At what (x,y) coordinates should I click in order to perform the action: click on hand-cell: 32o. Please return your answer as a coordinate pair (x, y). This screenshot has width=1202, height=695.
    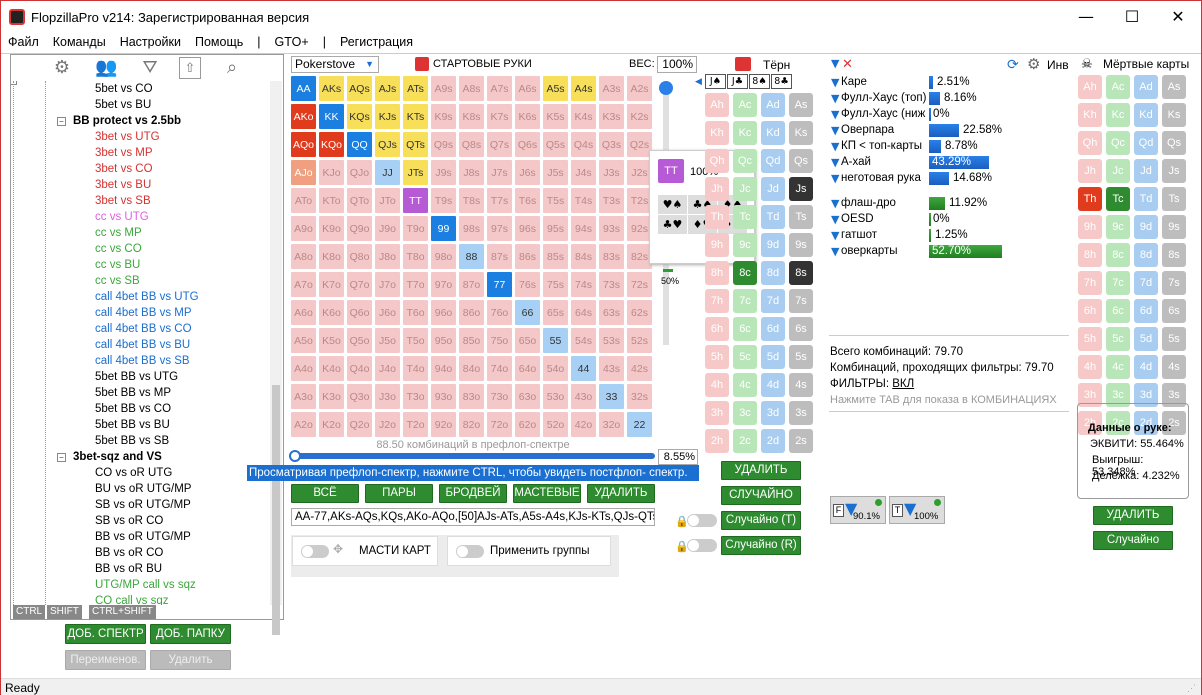
    Looking at the image, I should click on (611, 424).